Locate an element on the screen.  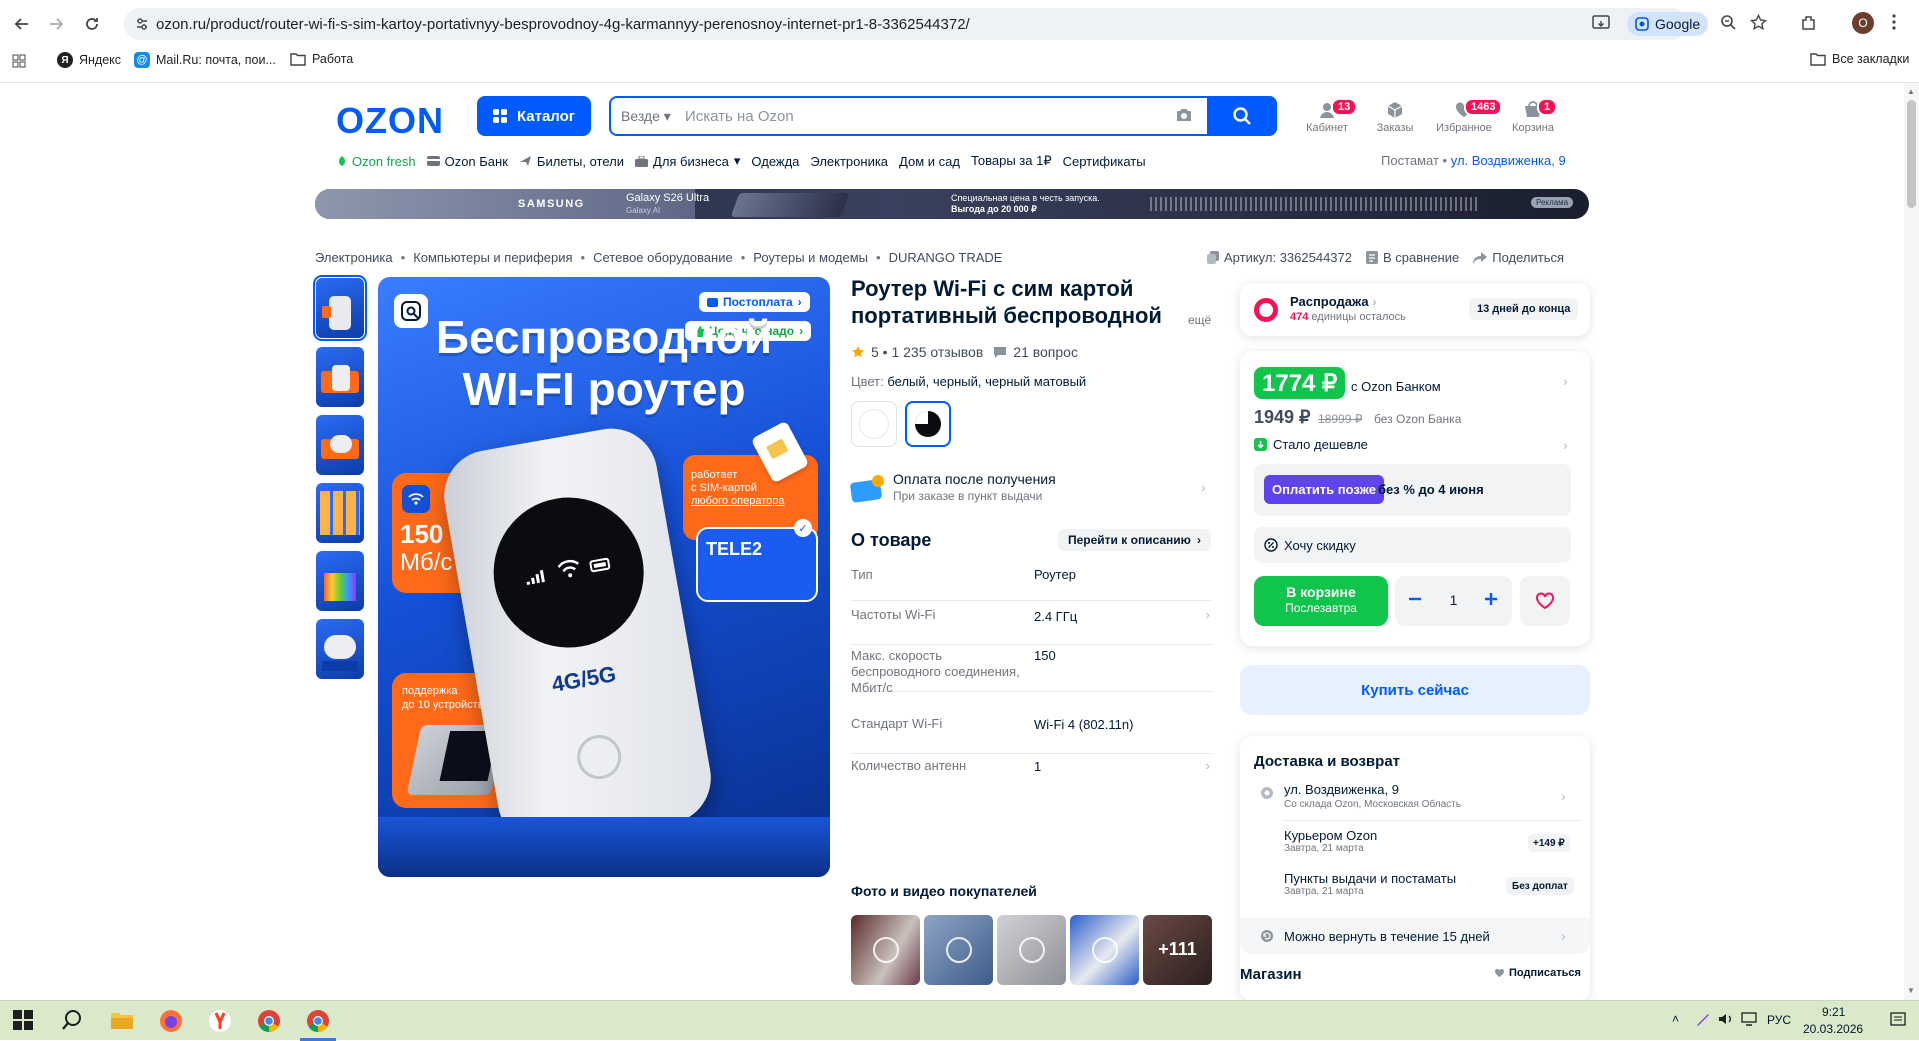
header-cart: 1 Корзина is located at coordinates (1533, 116).